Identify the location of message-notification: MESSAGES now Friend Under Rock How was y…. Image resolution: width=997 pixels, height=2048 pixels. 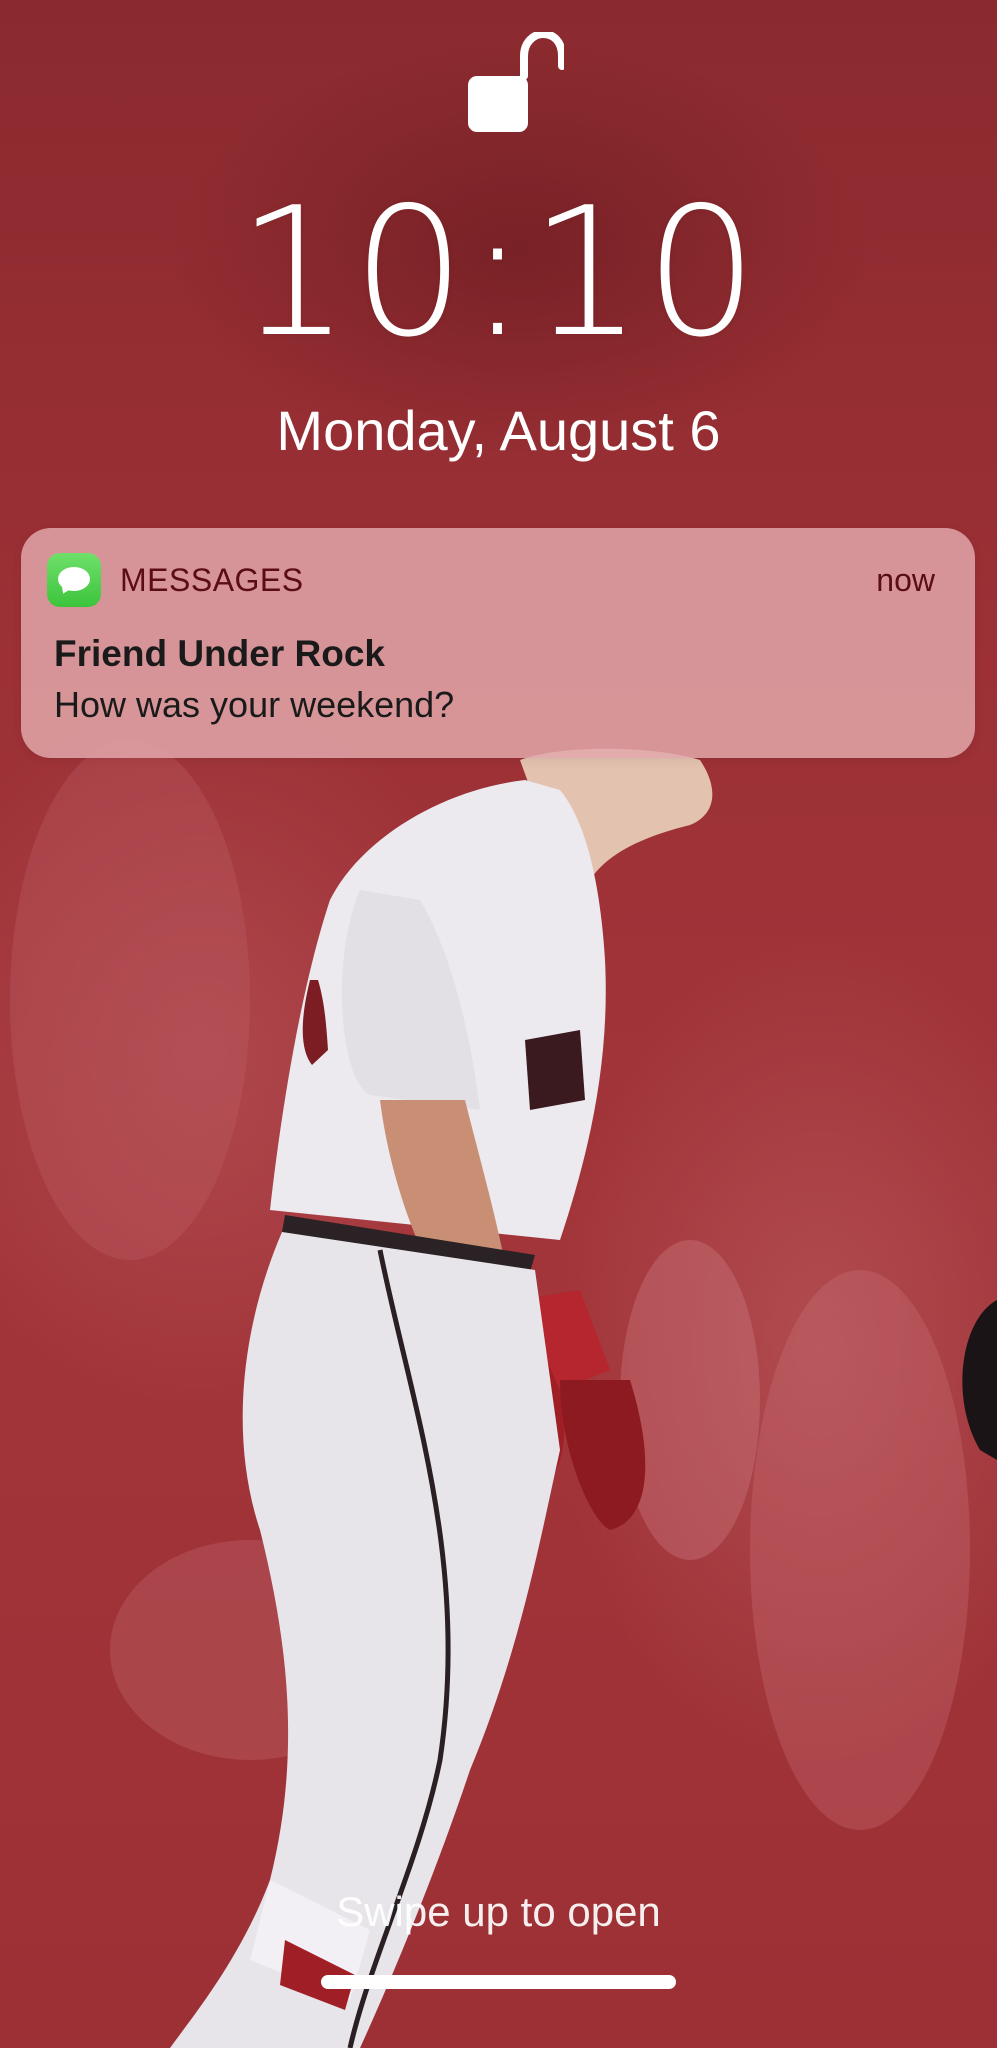
(498, 643).